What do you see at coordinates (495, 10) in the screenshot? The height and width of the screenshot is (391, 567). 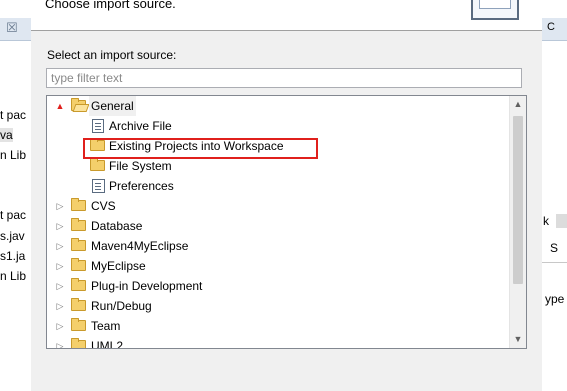 I see `wizard-banner-icon` at bounding box center [495, 10].